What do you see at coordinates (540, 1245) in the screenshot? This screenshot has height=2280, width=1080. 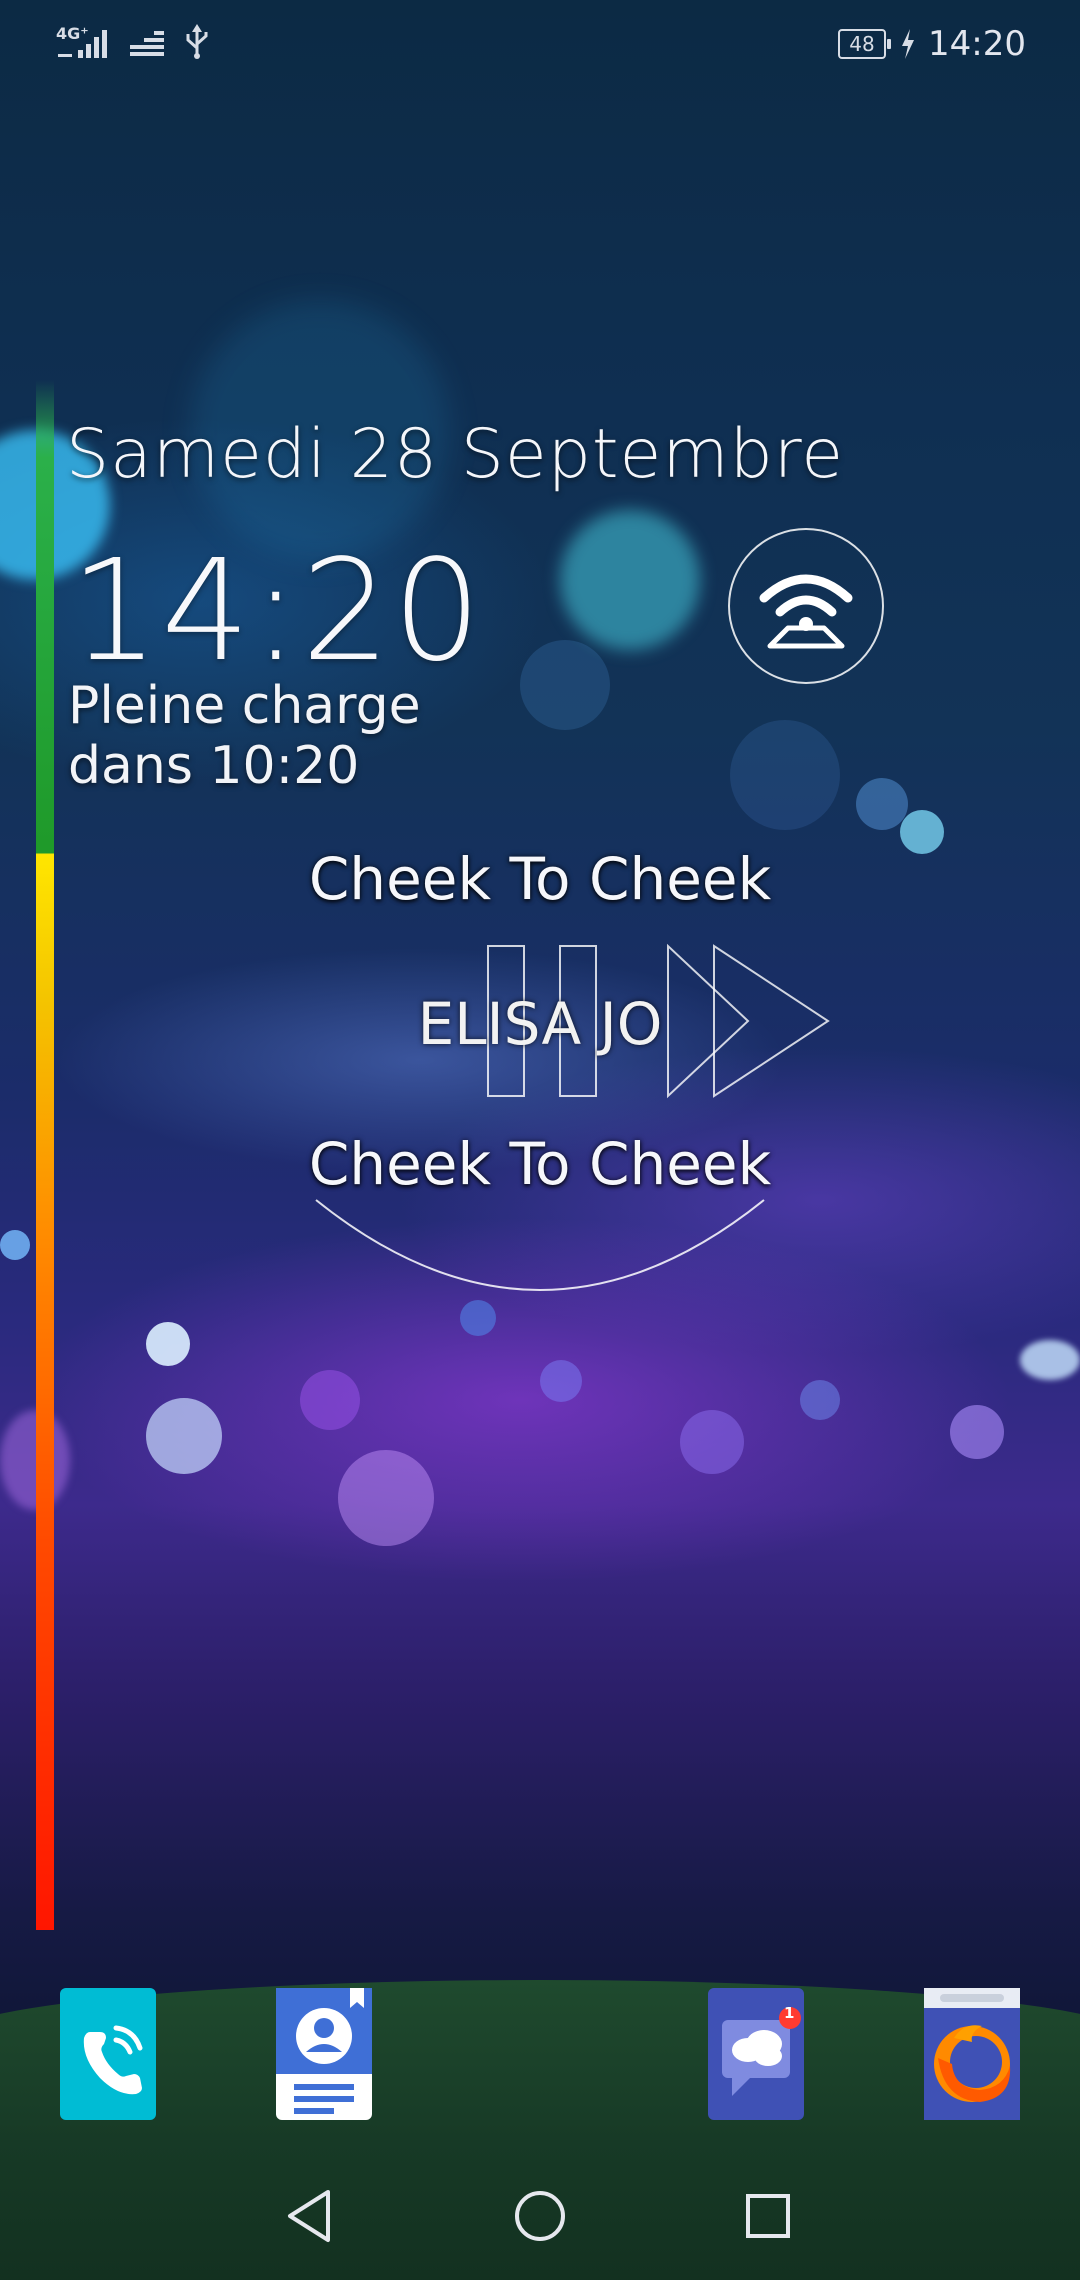 I see `progress-arc` at bounding box center [540, 1245].